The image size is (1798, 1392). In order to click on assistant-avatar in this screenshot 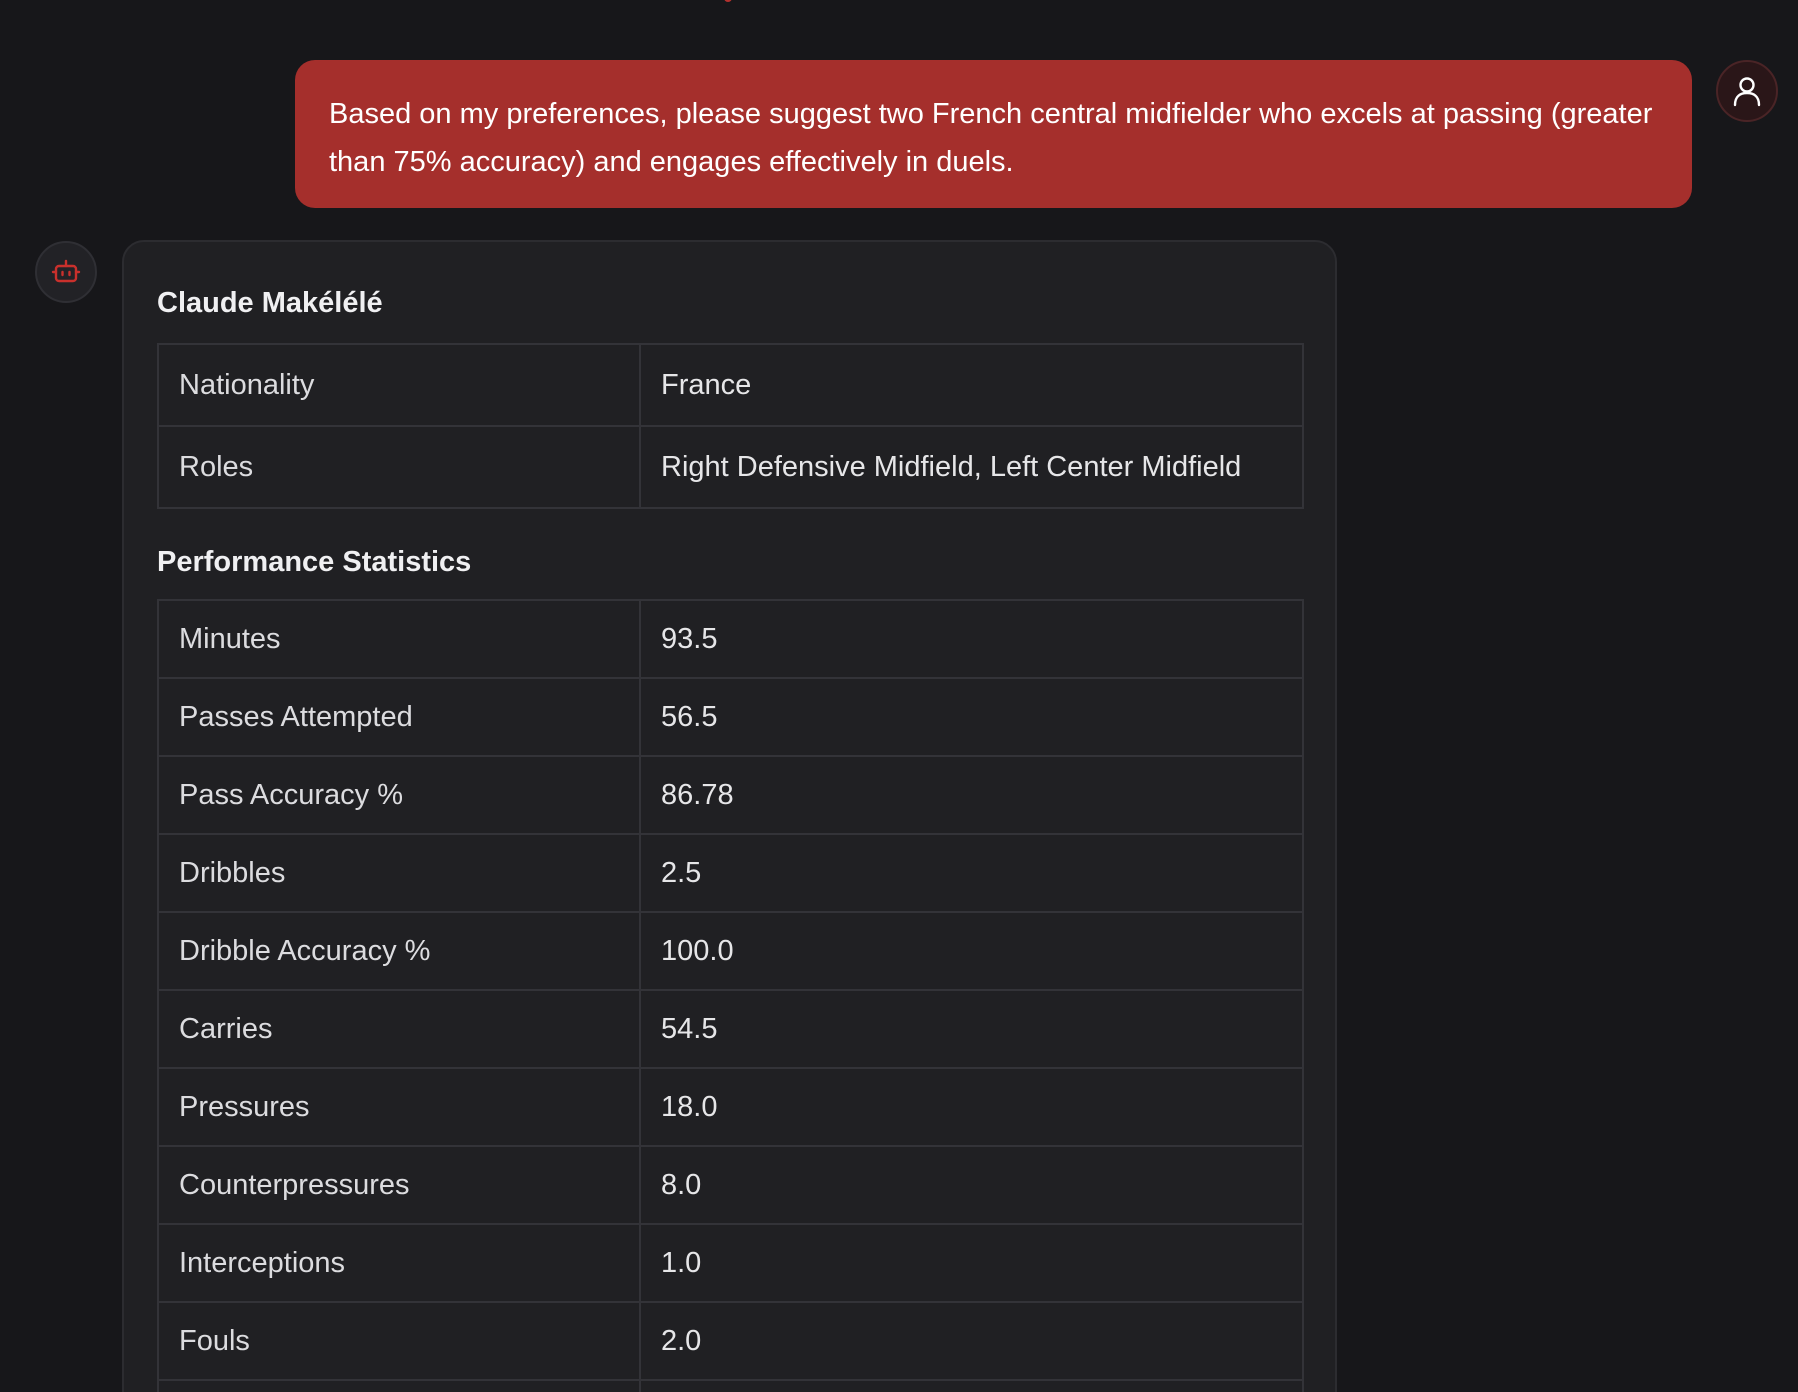, I will do `click(66, 272)`.